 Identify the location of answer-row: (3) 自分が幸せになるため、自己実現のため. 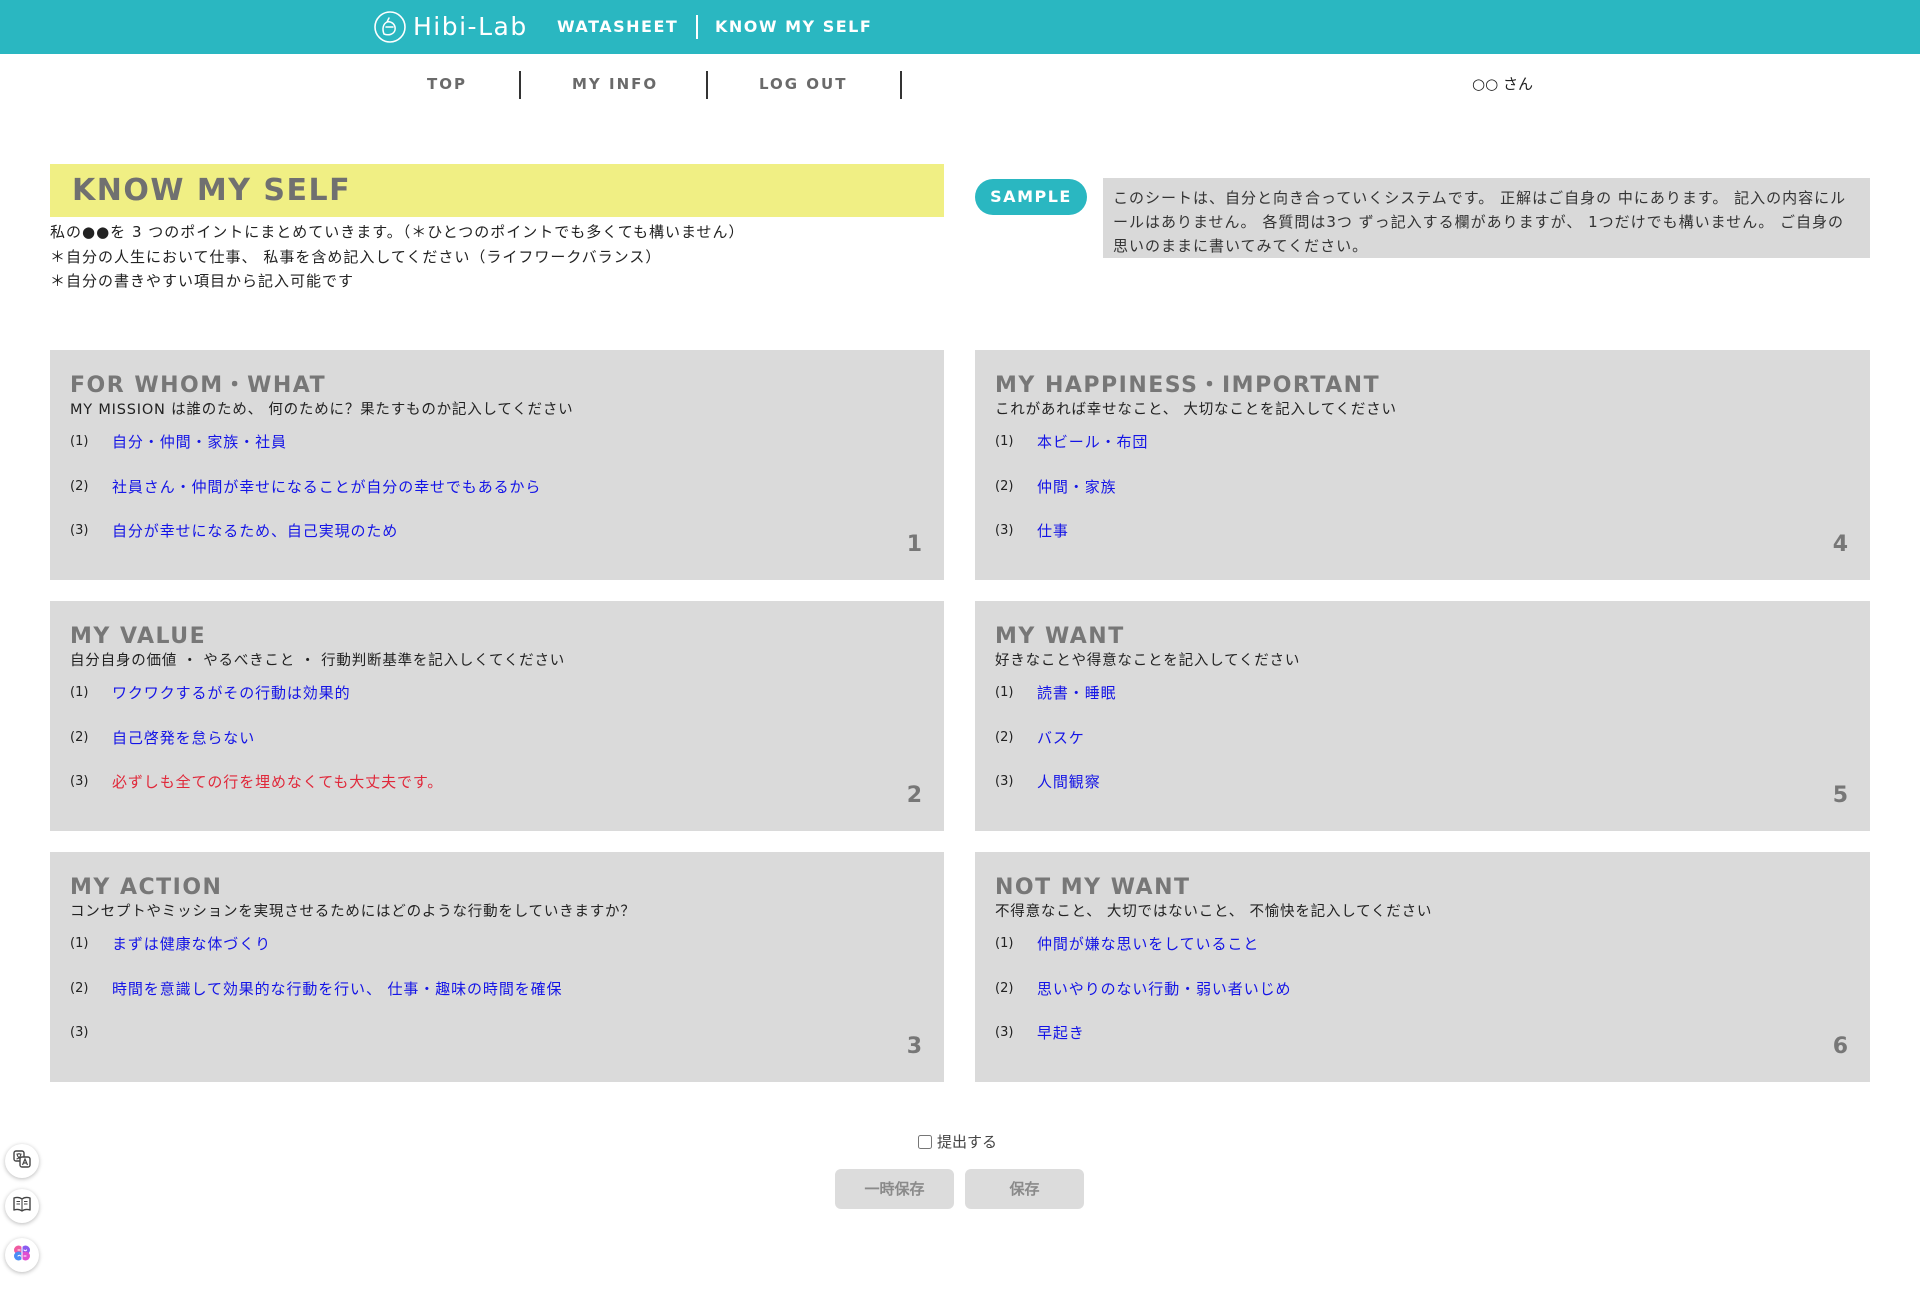
(497, 531).